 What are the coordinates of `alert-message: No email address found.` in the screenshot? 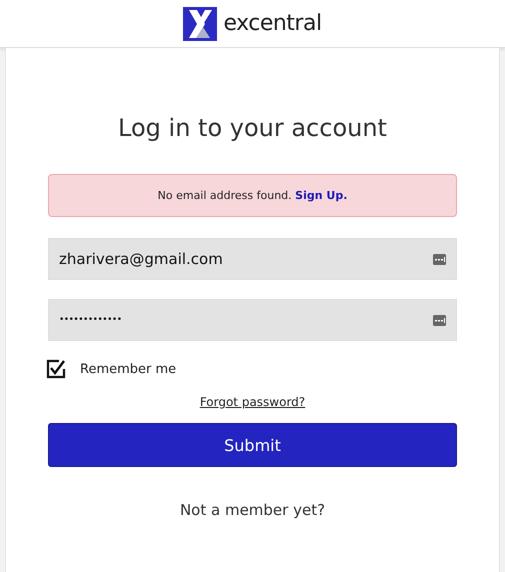 It's located at (225, 195).